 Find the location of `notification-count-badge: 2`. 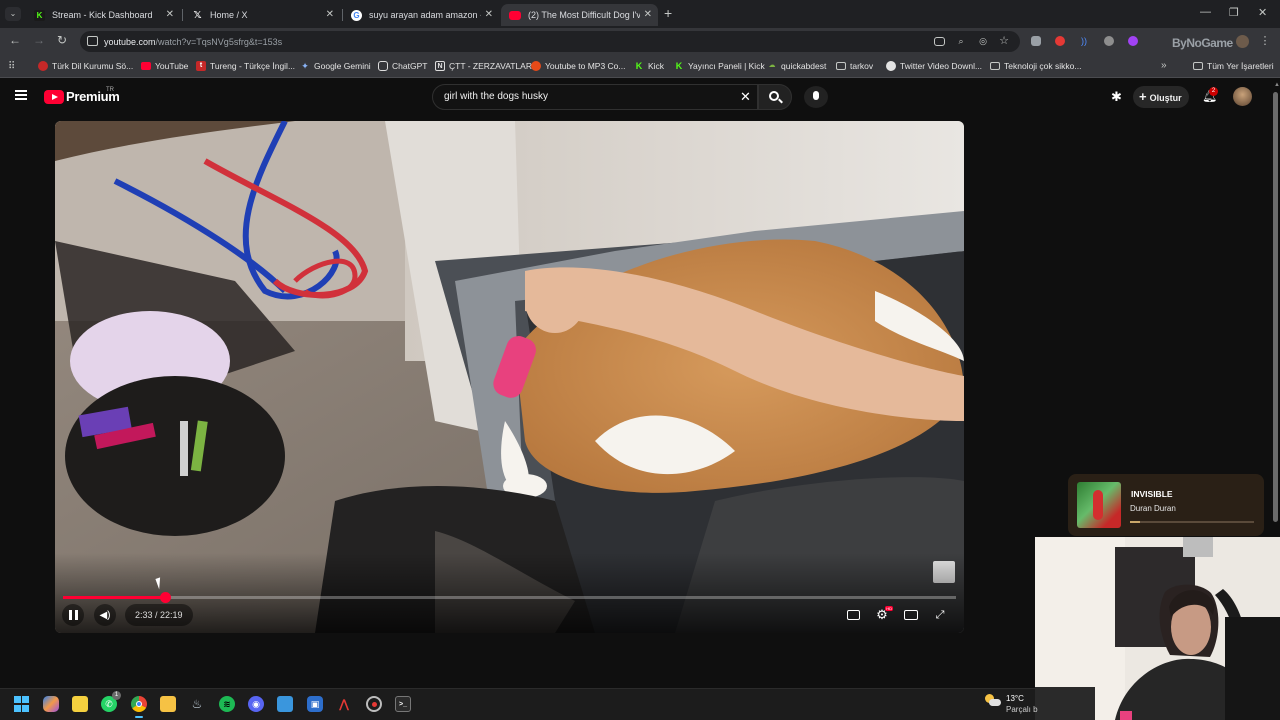

notification-count-badge: 2 is located at coordinates (1213, 91).